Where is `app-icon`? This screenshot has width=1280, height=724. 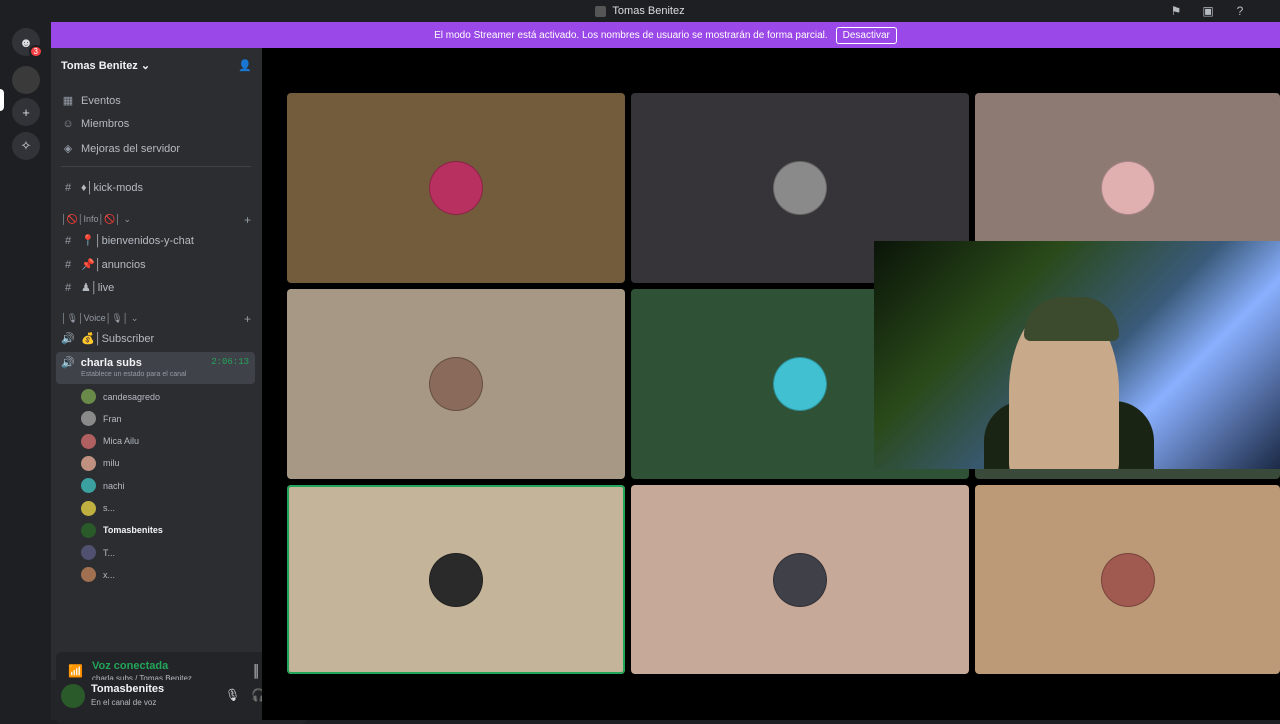
app-icon is located at coordinates (601, 11).